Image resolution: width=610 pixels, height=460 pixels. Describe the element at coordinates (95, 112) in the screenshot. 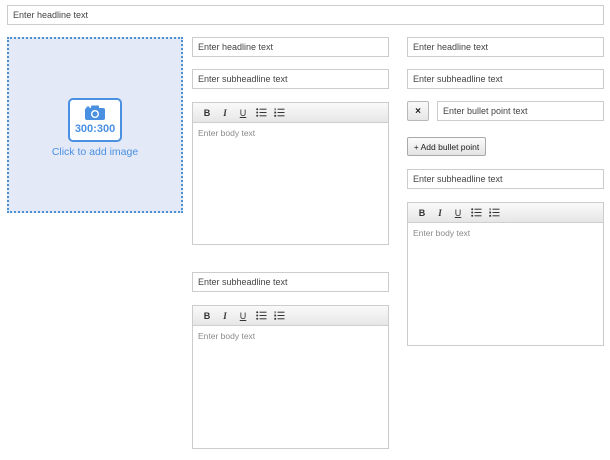

I see `camera-icon` at that location.